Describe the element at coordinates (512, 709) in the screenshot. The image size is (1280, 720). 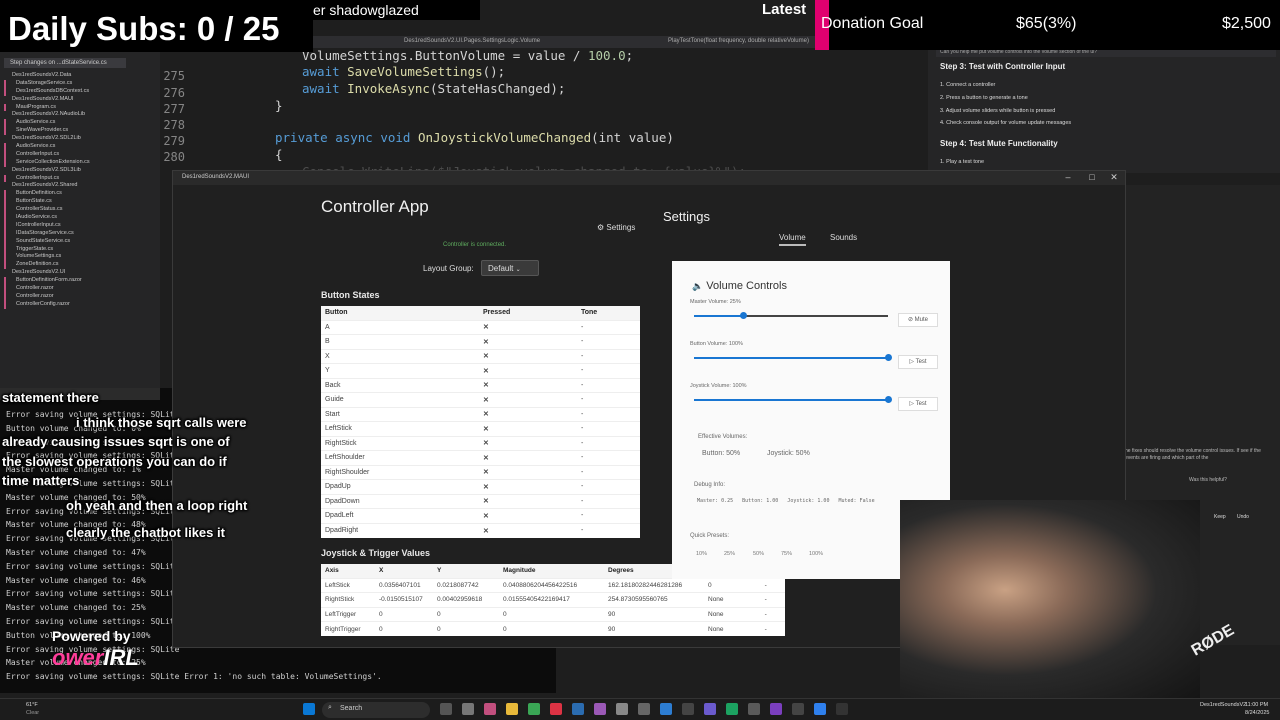
I see `folder-icon` at that location.